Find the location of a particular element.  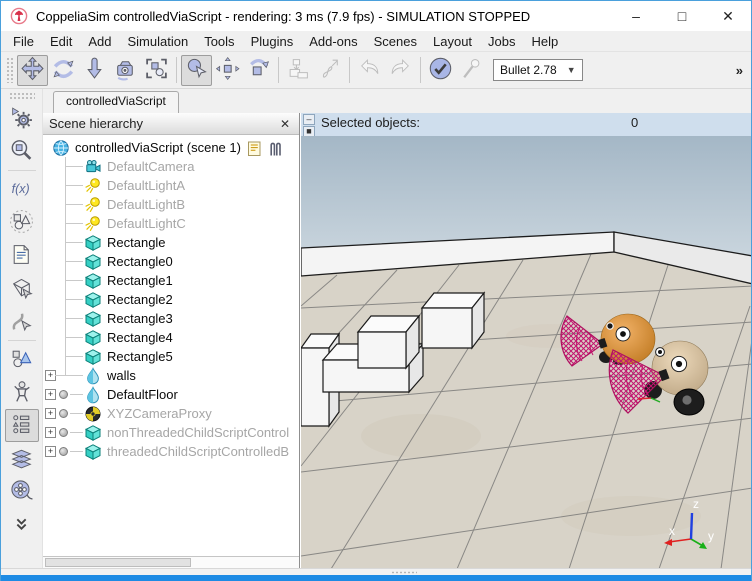

hierarchy-hscrollbar is located at coordinates (171, 562).